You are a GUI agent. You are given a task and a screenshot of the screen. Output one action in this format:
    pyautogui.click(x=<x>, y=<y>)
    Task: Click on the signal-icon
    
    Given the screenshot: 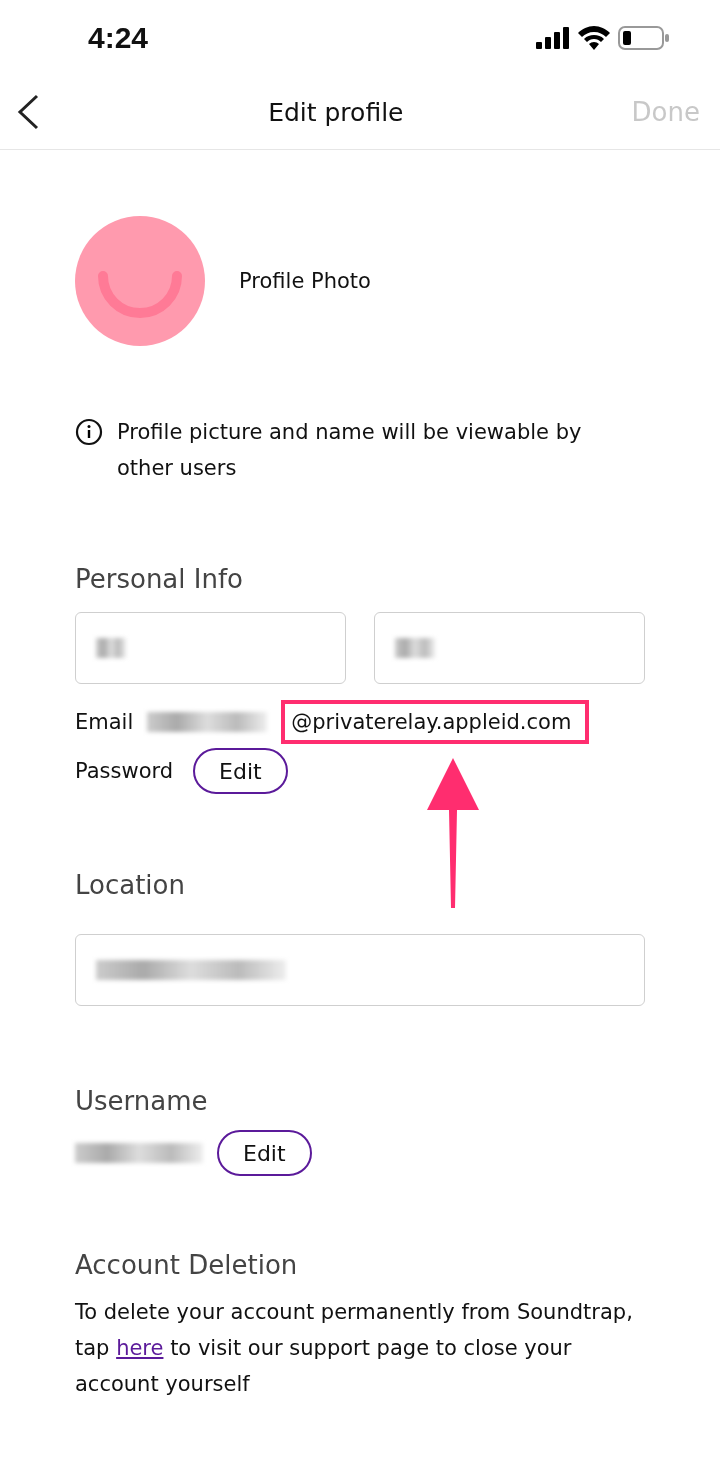 What is the action you would take?
    pyautogui.click(x=553, y=37)
    